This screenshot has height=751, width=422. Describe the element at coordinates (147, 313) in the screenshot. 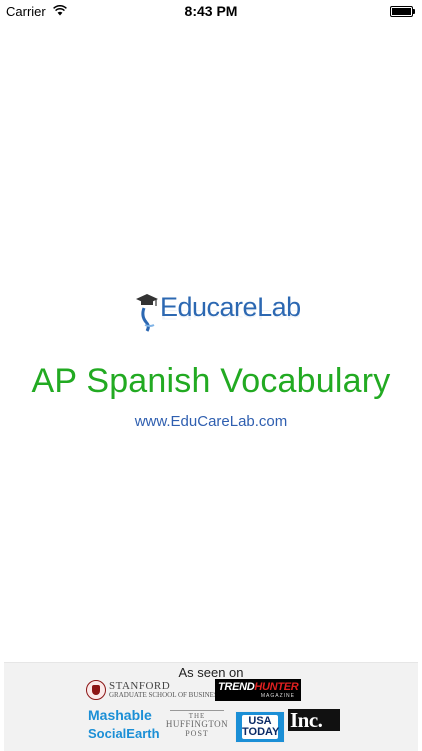

I see `graduation-cap-icon` at that location.